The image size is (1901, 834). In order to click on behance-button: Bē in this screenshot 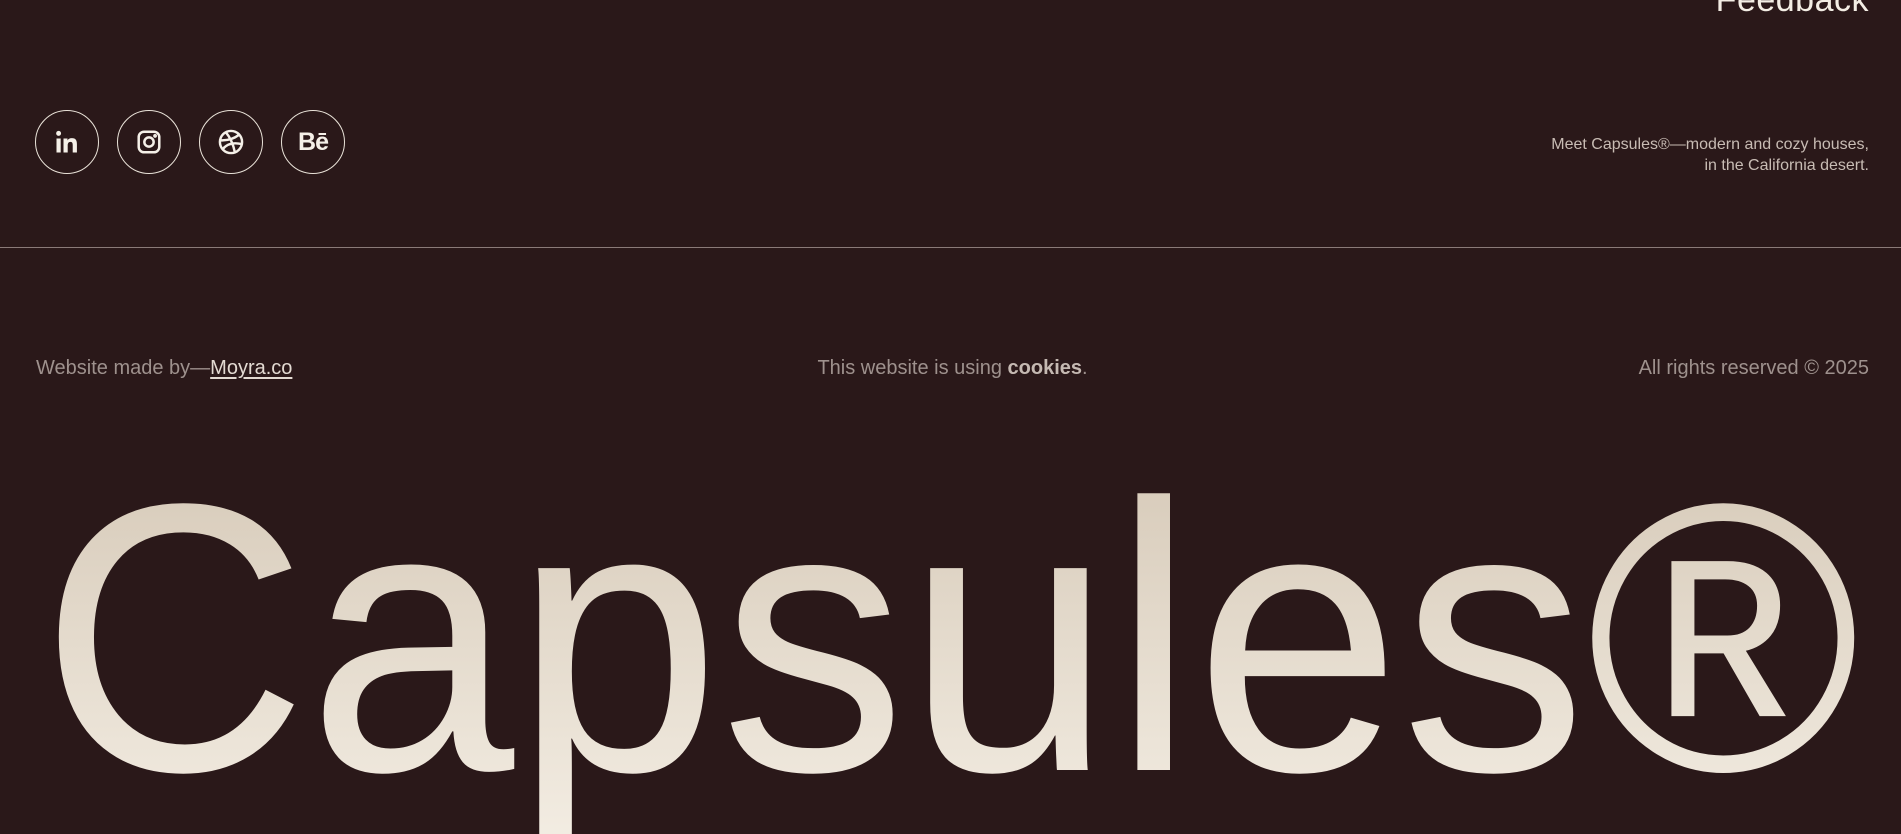, I will do `click(313, 142)`.